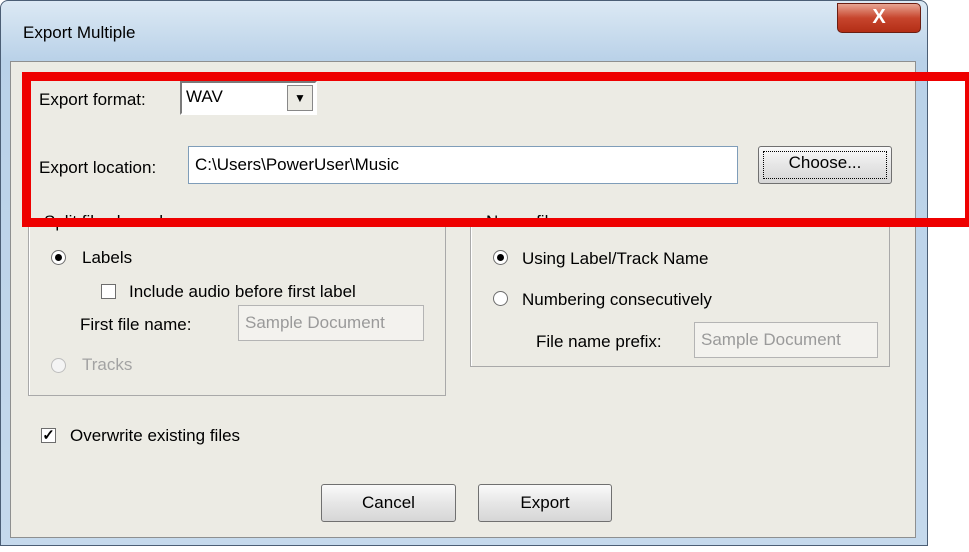 This screenshot has height=552, width=969. I want to click on first-file-name-field, so click(331, 323).